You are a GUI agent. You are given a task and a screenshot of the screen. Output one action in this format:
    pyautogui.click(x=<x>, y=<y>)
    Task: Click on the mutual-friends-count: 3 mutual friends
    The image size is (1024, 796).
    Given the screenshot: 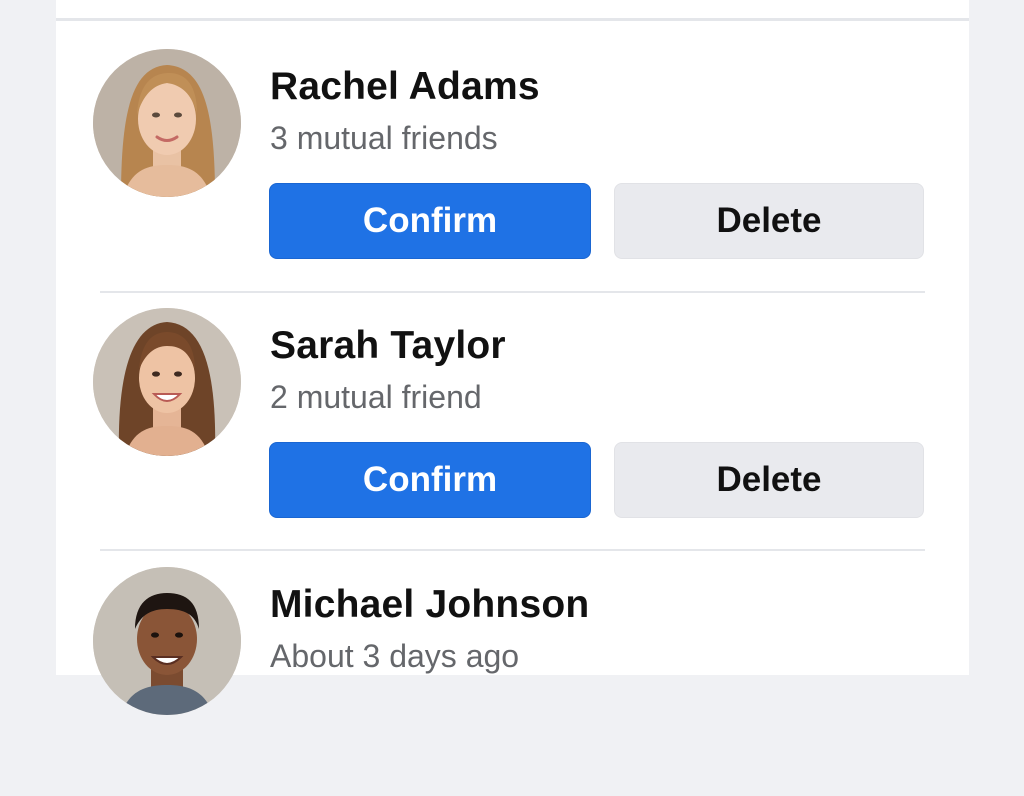 What is the action you would take?
    pyautogui.click(x=384, y=138)
    